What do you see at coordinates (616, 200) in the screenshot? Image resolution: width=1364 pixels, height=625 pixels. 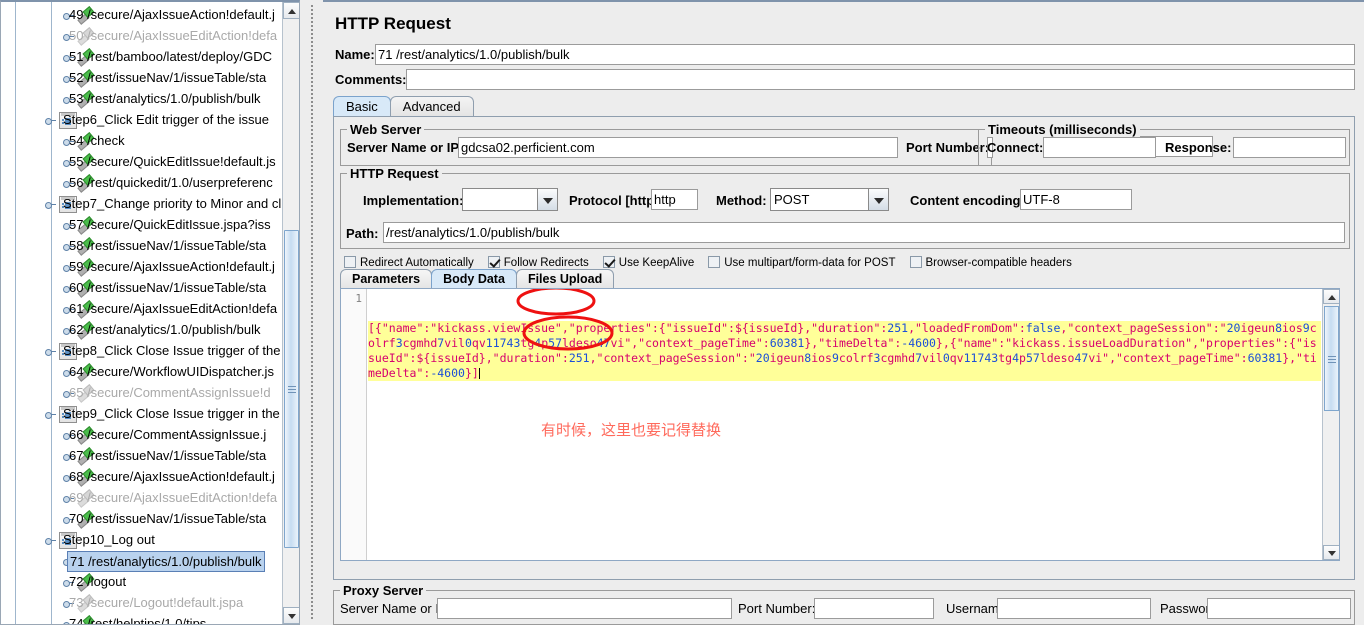 I see `protocol-label: Protocol [http]:` at bounding box center [616, 200].